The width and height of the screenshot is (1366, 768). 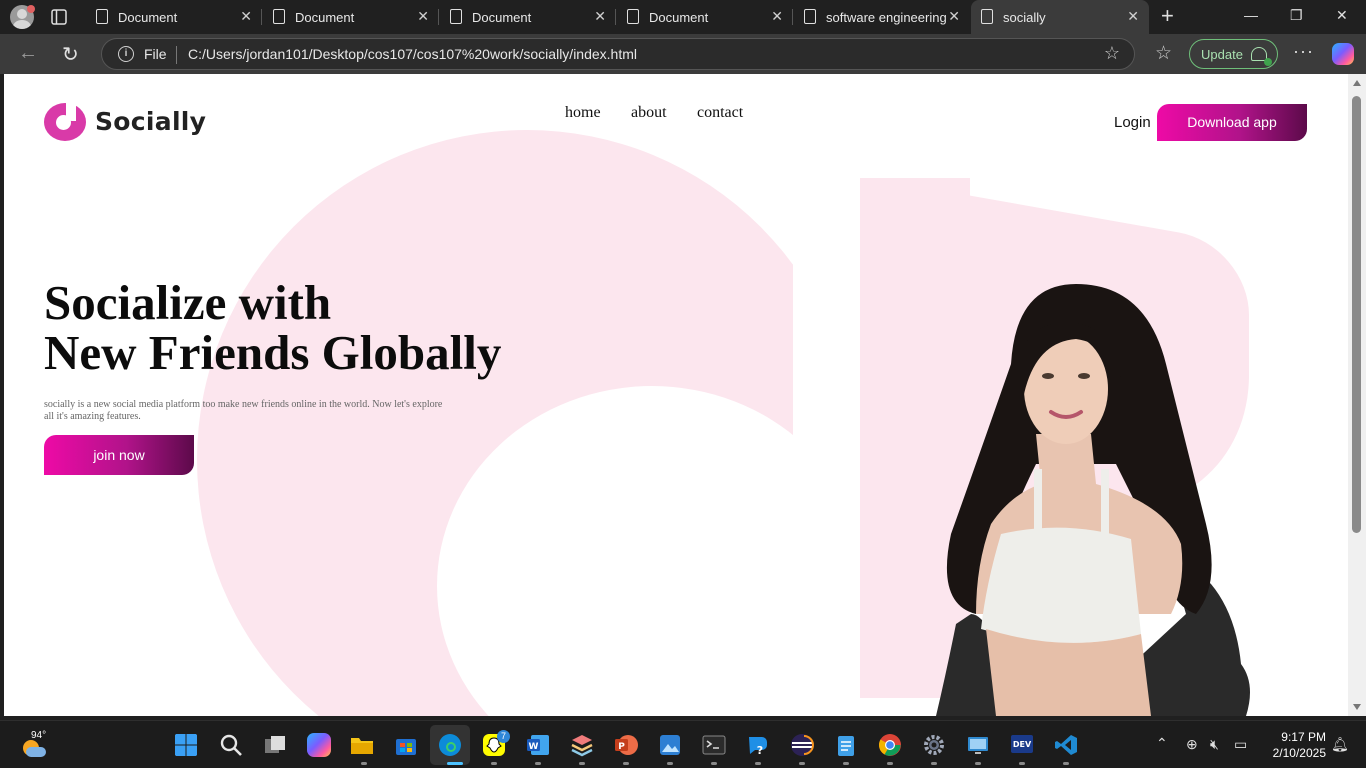 I want to click on search-icon, so click(x=231, y=745).